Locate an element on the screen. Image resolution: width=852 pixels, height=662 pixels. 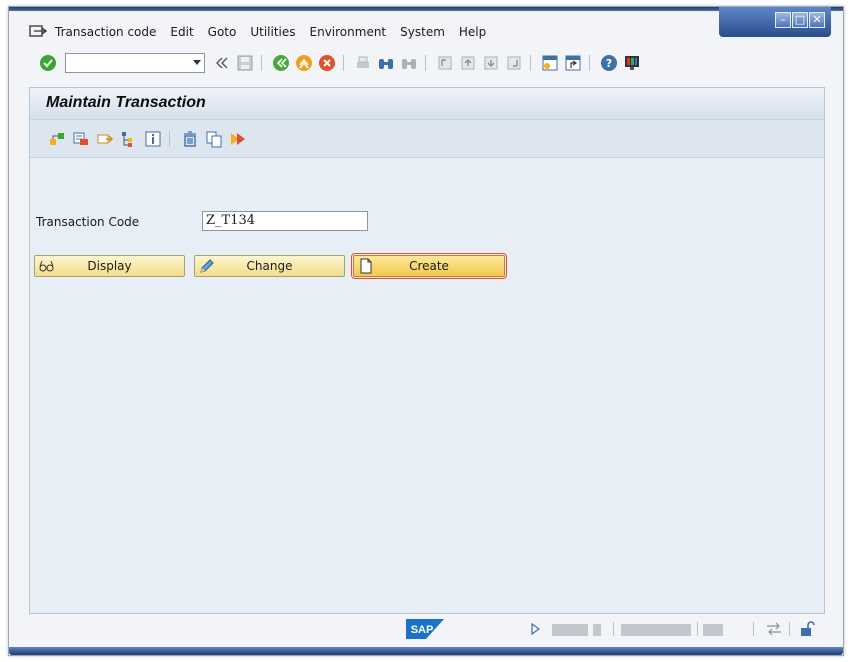
overwrite-mode-icon is located at coordinates (774, 629).